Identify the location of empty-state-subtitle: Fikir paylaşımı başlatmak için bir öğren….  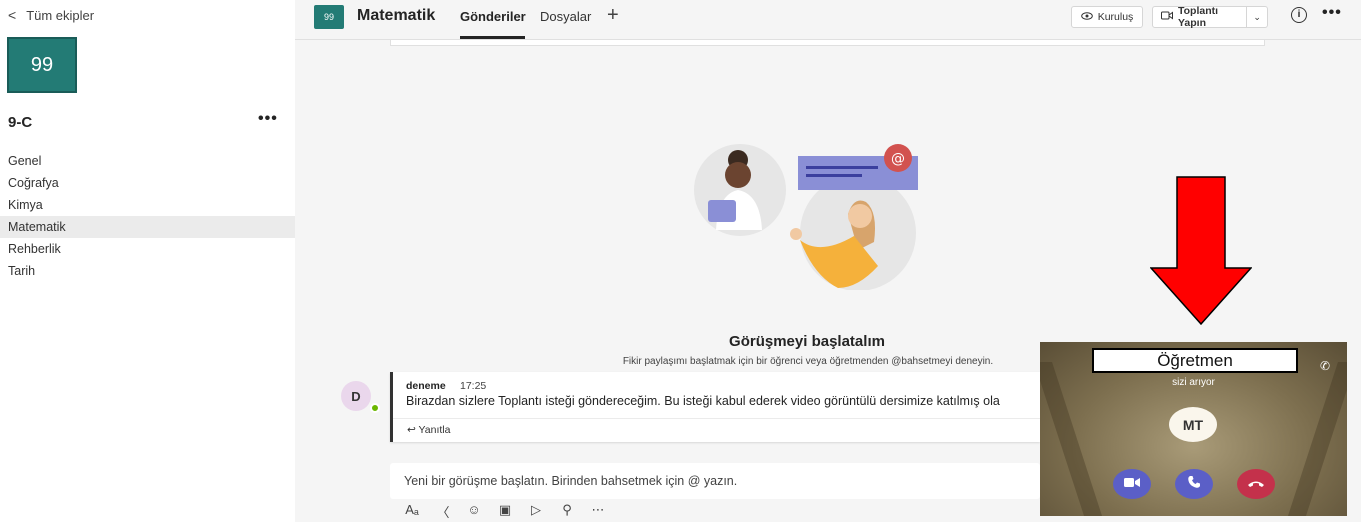
(808, 361).